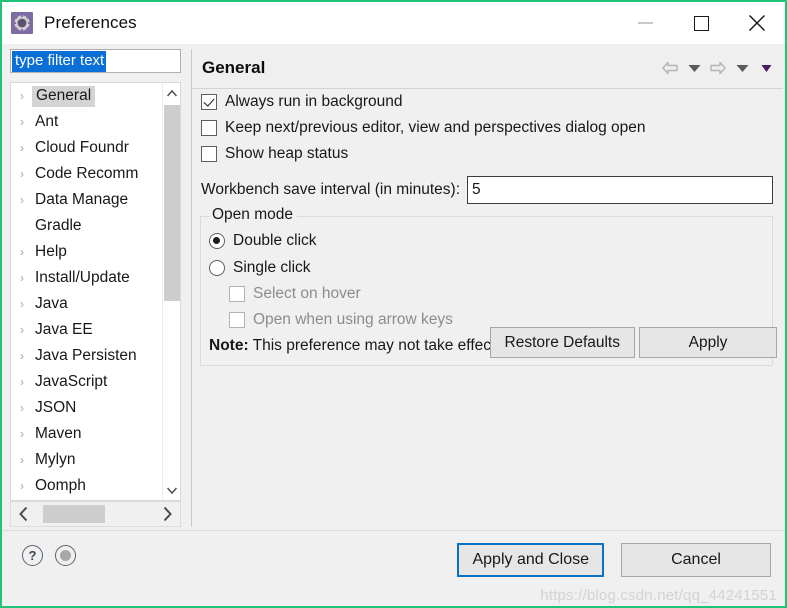 The height and width of the screenshot is (608, 787). I want to click on sidebar-item-general: › General, so click(87, 96).